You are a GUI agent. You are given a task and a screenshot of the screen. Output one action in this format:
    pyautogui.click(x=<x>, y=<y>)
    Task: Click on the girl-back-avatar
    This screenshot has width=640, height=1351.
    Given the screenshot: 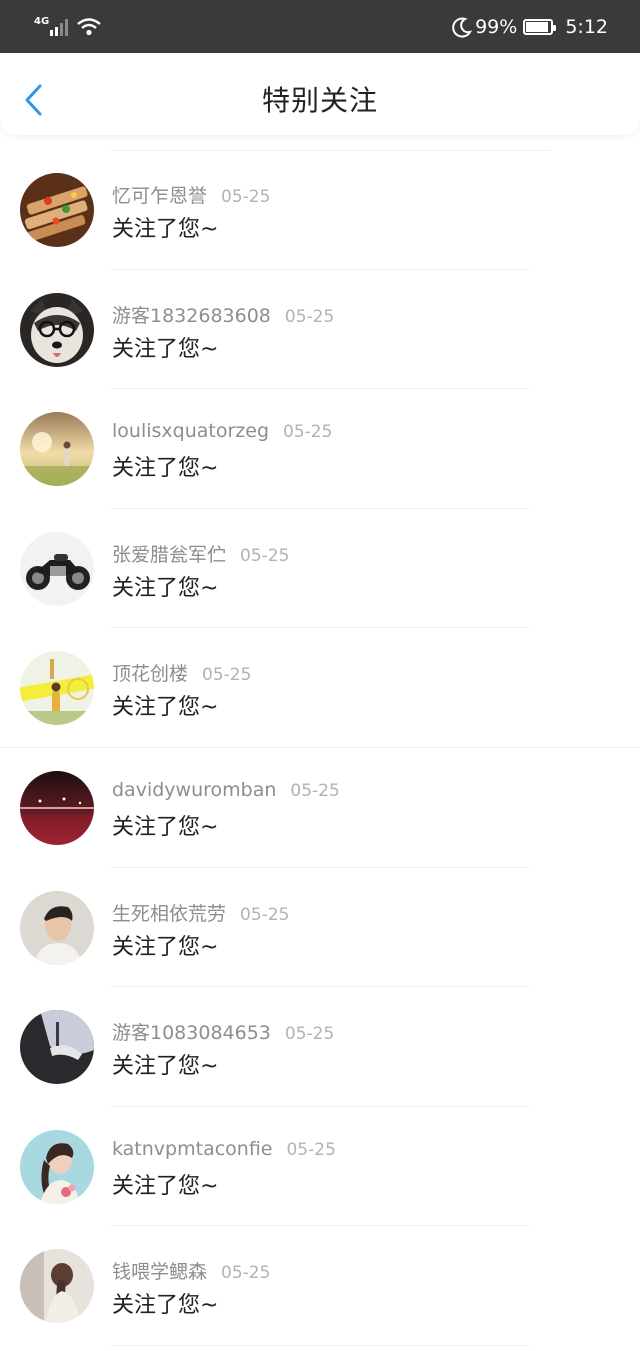 What is the action you would take?
    pyautogui.click(x=57, y=1286)
    